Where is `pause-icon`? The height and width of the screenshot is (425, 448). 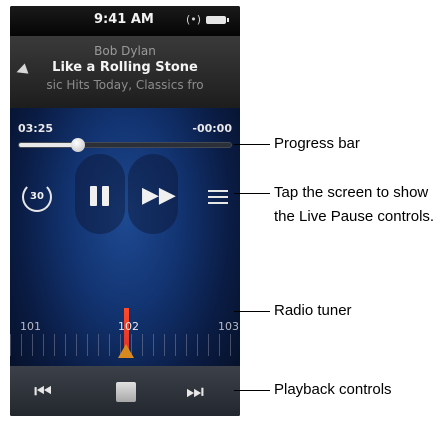
pause-icon is located at coordinates (93, 196).